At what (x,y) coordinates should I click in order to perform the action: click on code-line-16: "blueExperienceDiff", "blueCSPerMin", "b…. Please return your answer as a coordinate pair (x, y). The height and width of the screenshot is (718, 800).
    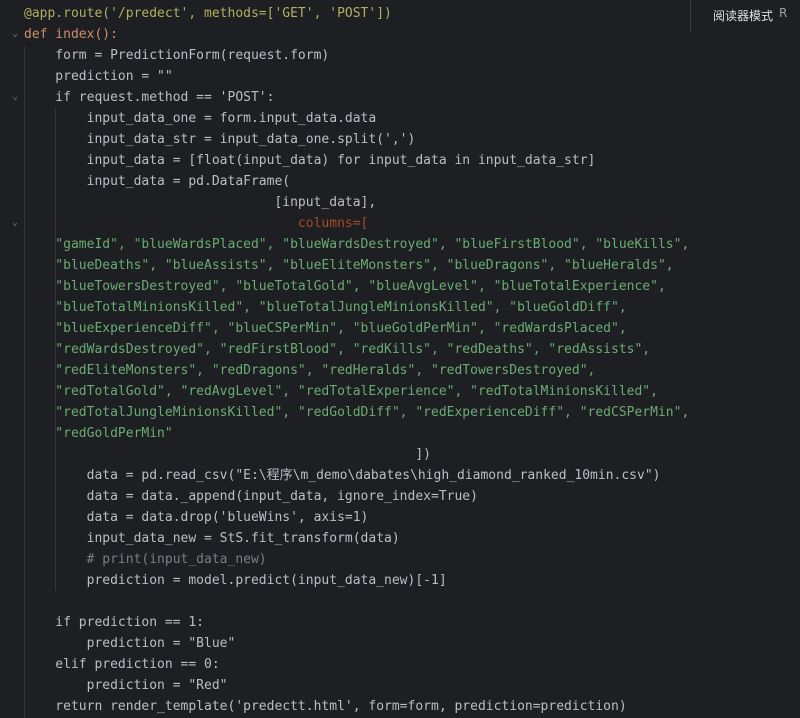
    Looking at the image, I should click on (325, 328).